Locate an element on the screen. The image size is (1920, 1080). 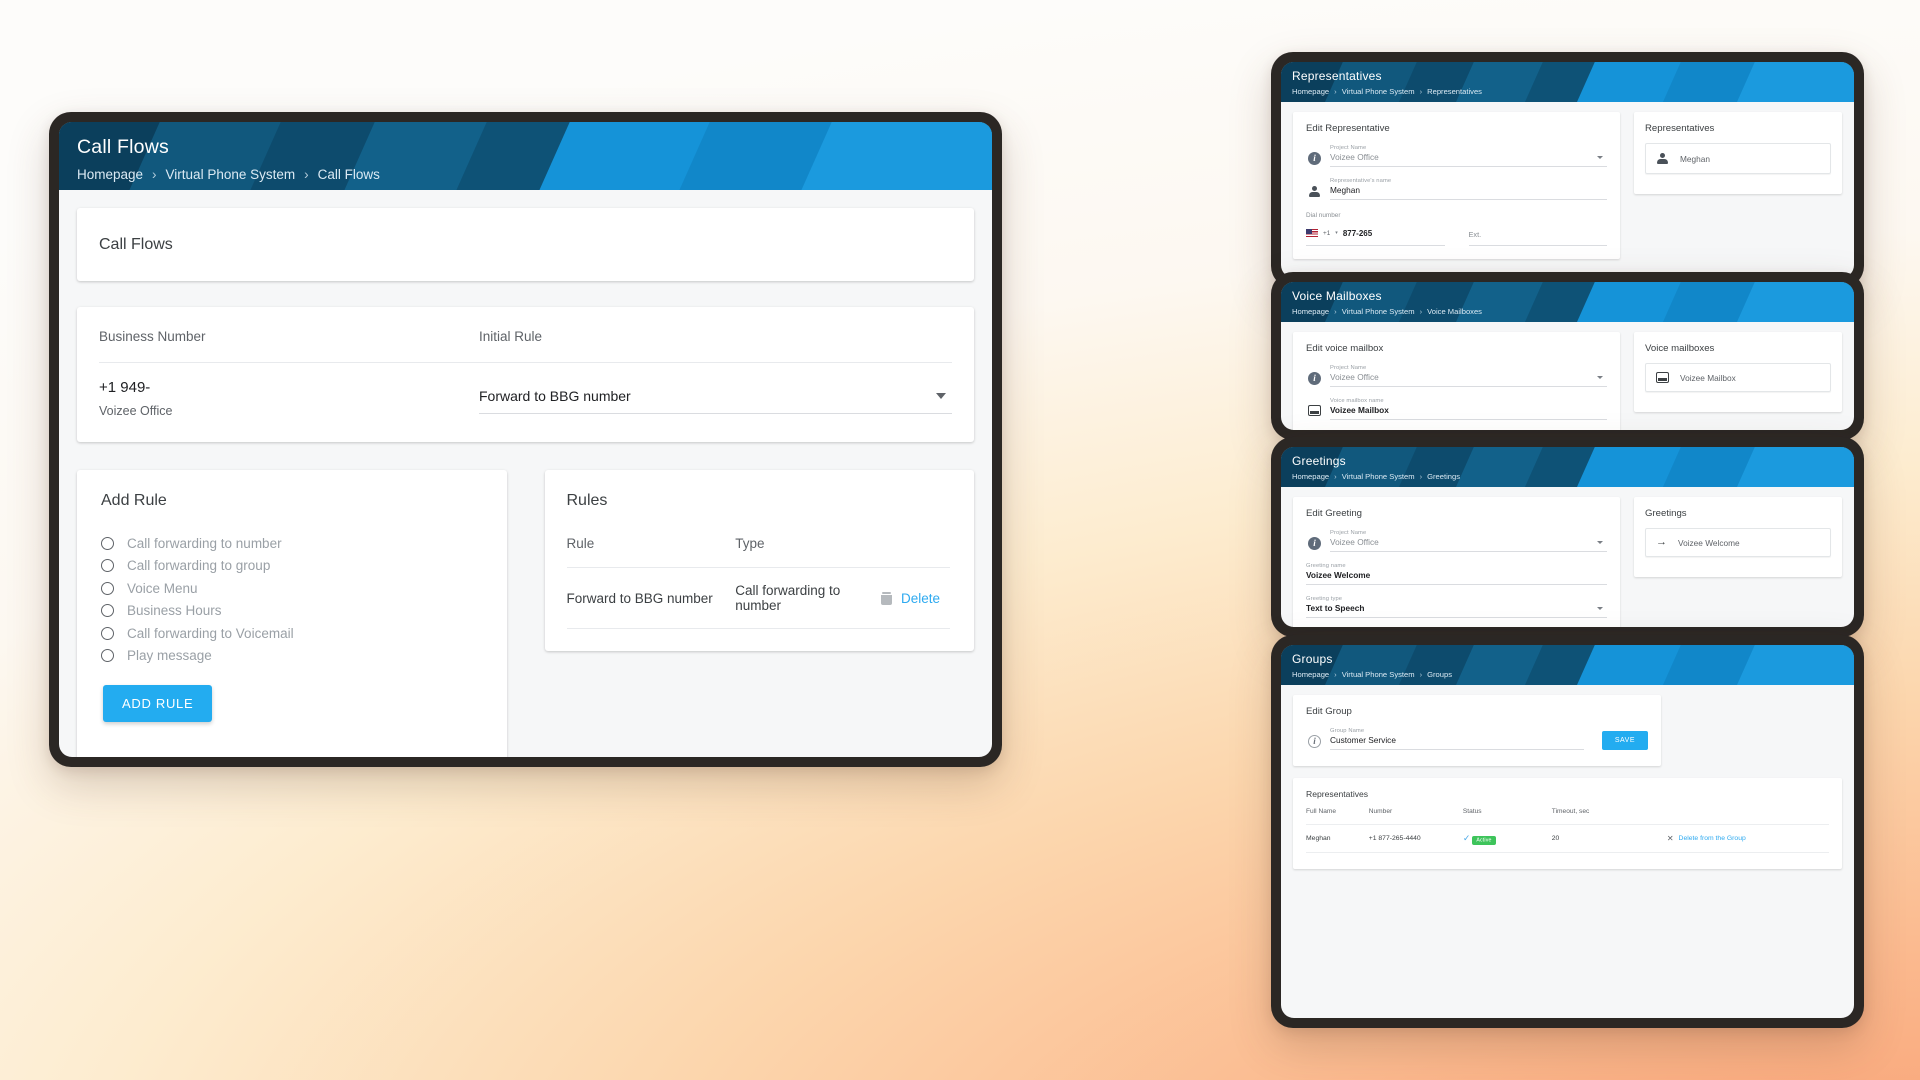
dial-number-input: +1 ▾ 877-265 is located at coordinates (1375, 235).